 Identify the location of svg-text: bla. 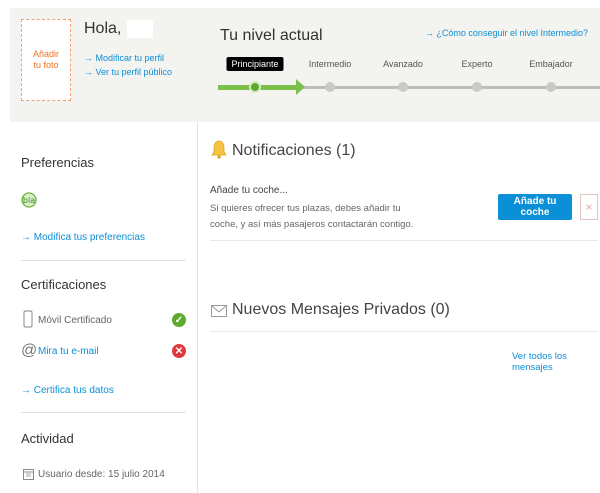
(29, 200).